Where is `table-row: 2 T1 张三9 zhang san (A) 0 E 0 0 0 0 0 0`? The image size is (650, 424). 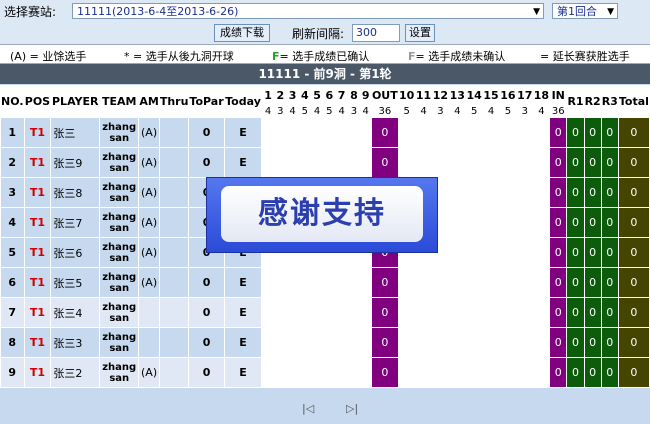
table-row: 2 T1 张三9 zhang san (A) 0 E 0 0 0 0 0 0 is located at coordinates (325, 162).